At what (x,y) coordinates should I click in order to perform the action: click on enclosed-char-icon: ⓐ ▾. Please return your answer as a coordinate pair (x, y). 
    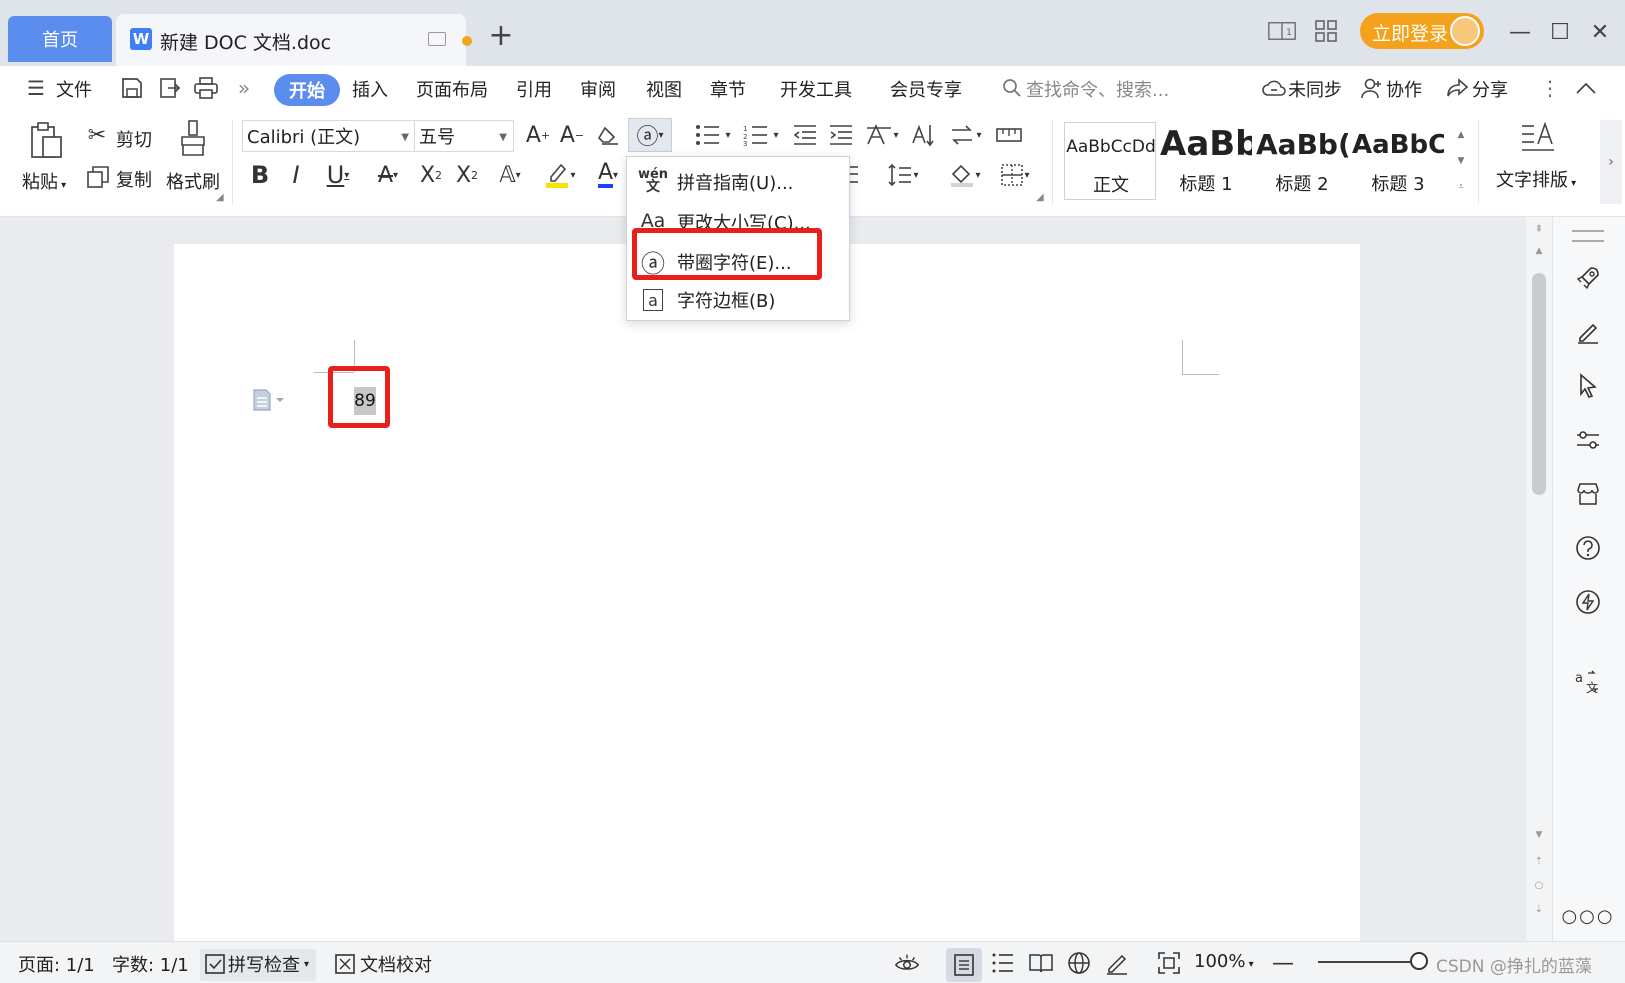
    Looking at the image, I should click on (650, 135).